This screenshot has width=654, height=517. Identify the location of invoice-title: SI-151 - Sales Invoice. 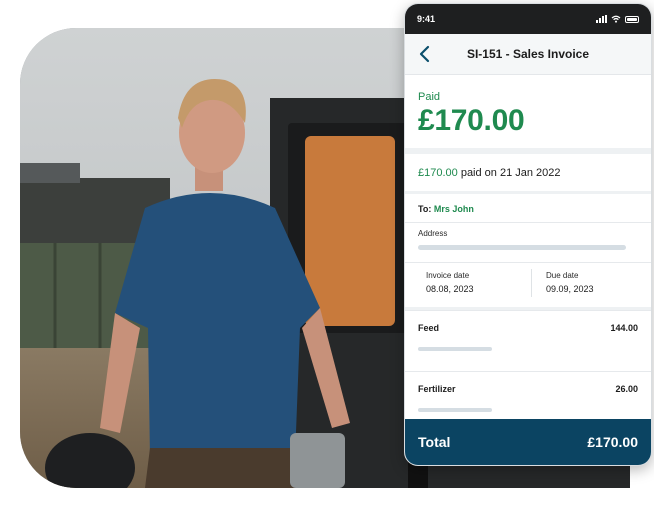
(528, 54).